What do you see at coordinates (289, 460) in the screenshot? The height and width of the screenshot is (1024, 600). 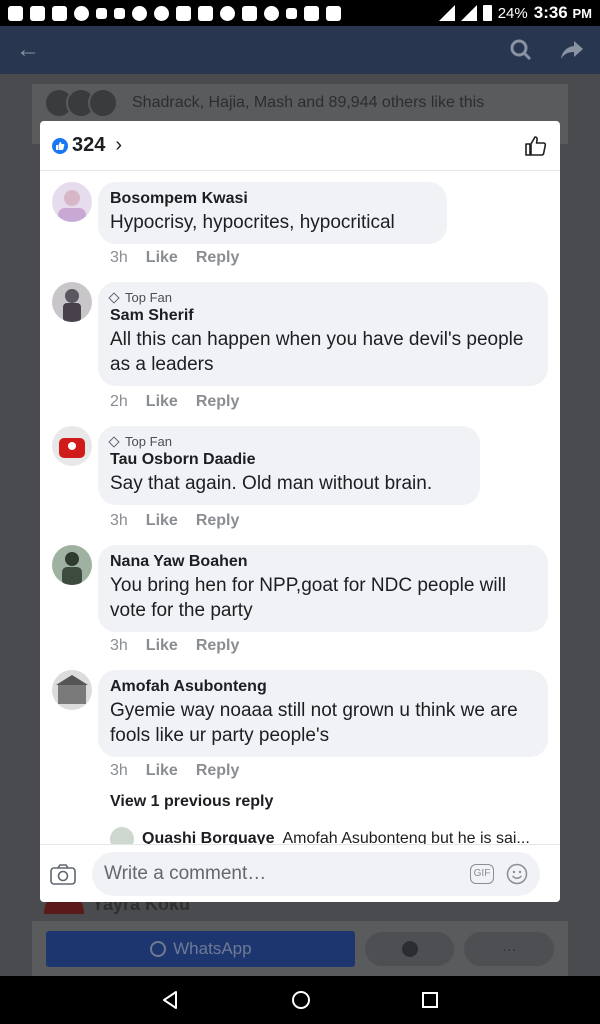 I see `commenter-name: Tau Osborn Daadie` at bounding box center [289, 460].